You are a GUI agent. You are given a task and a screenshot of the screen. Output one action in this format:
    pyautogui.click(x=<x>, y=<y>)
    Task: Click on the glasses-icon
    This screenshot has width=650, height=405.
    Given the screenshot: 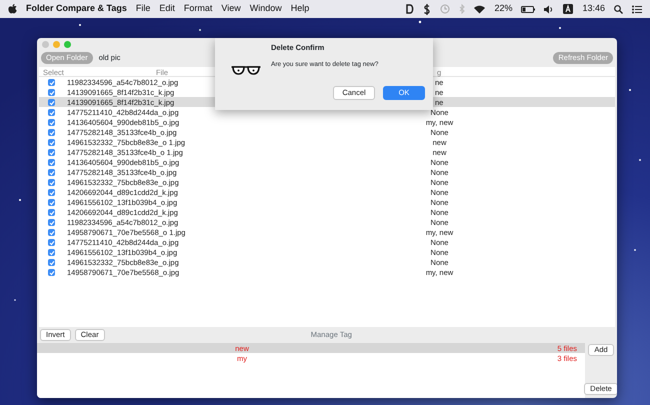 What is the action you would take?
    pyautogui.click(x=246, y=69)
    